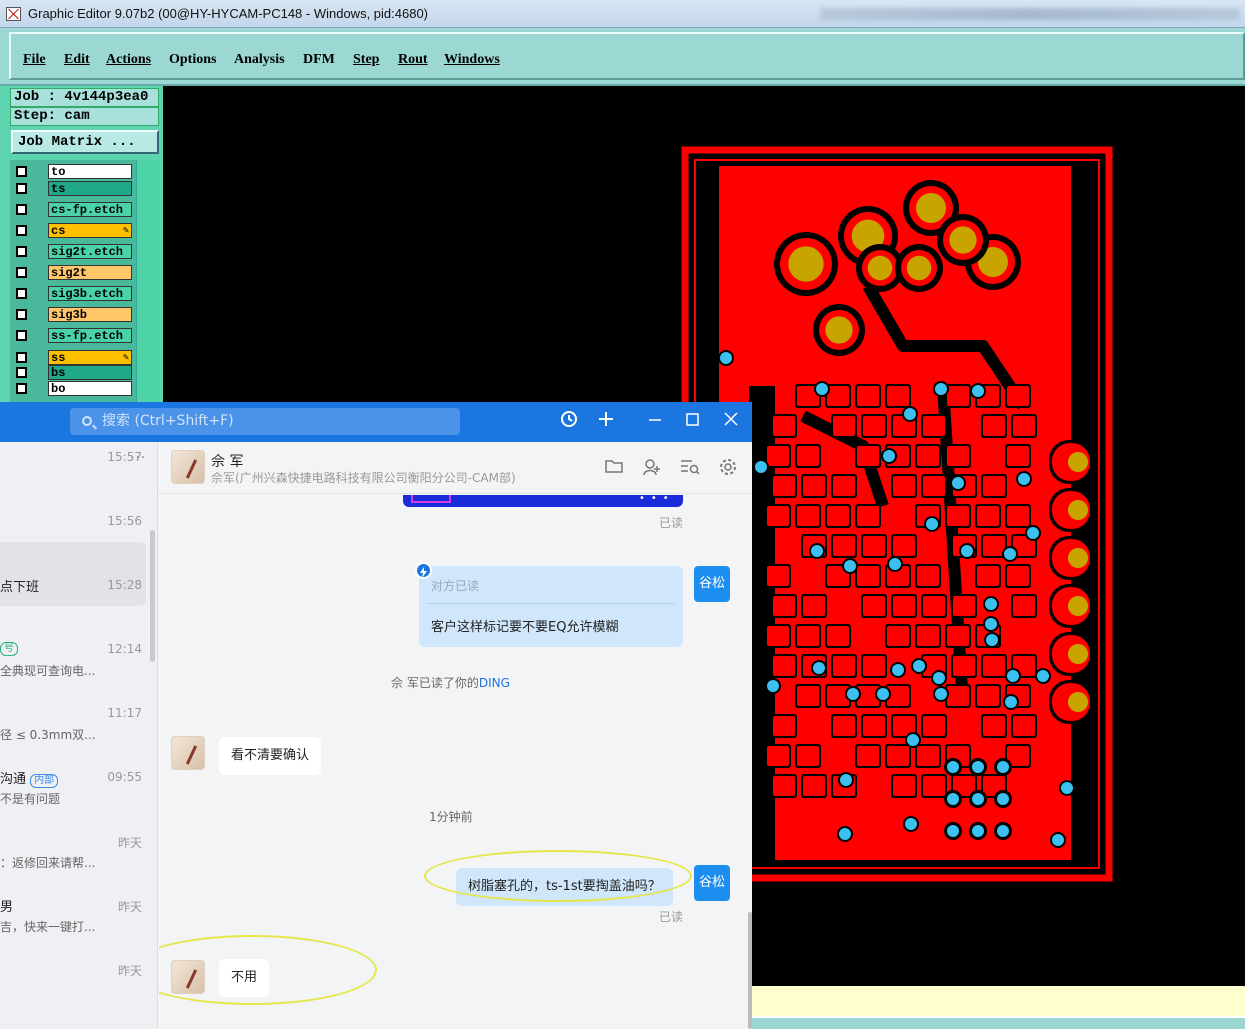 The image size is (1245, 1029). I want to click on layer-name: sig3b.etch, so click(90, 293).